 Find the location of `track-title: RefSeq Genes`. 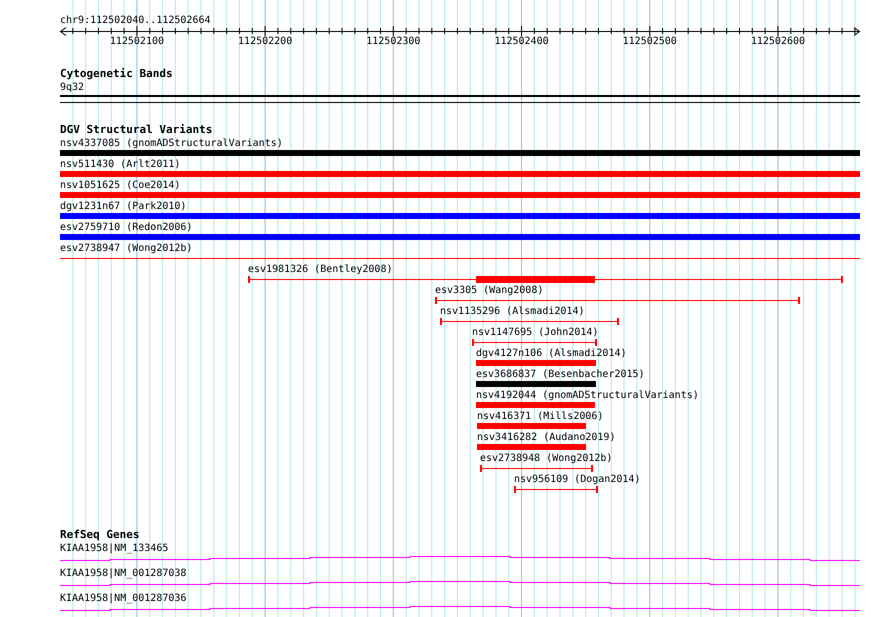

track-title: RefSeq Genes is located at coordinates (100, 534).